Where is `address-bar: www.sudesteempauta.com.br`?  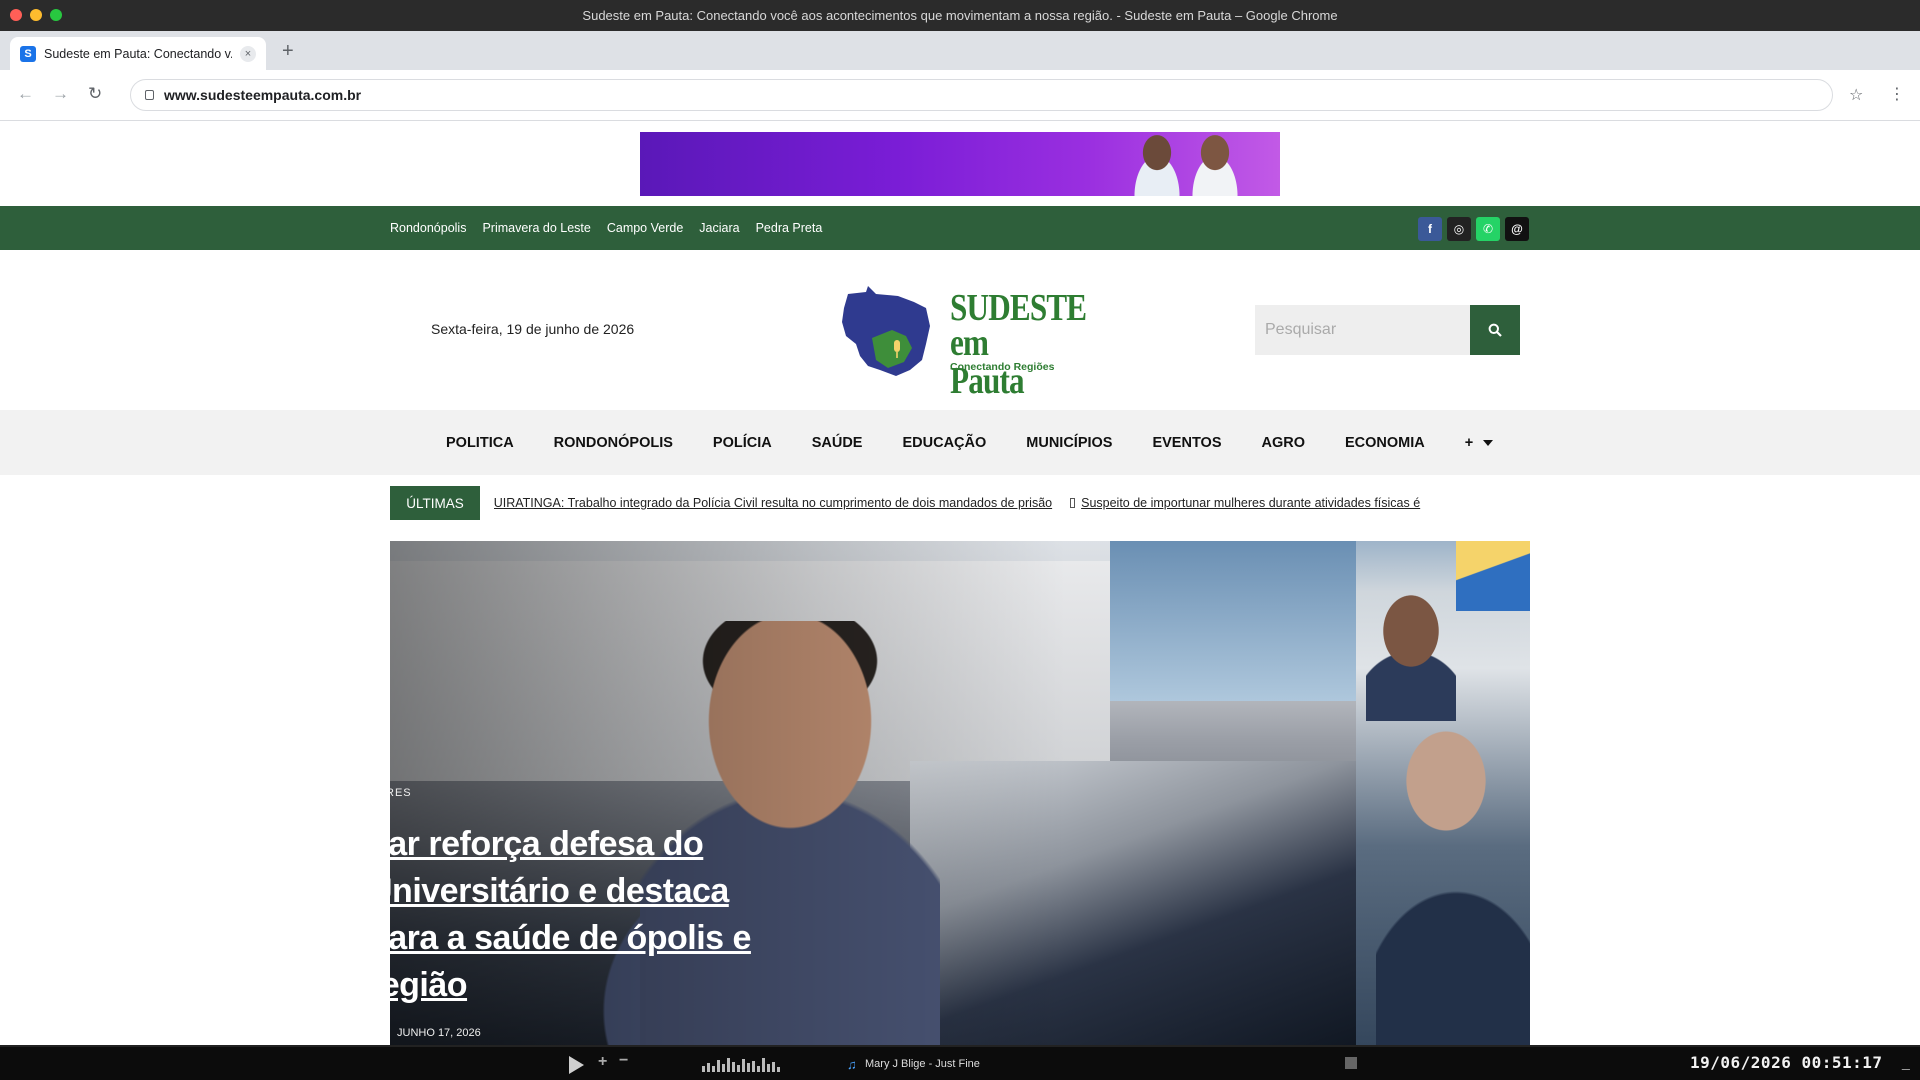 address-bar: www.sudesteempauta.com.br is located at coordinates (981, 95).